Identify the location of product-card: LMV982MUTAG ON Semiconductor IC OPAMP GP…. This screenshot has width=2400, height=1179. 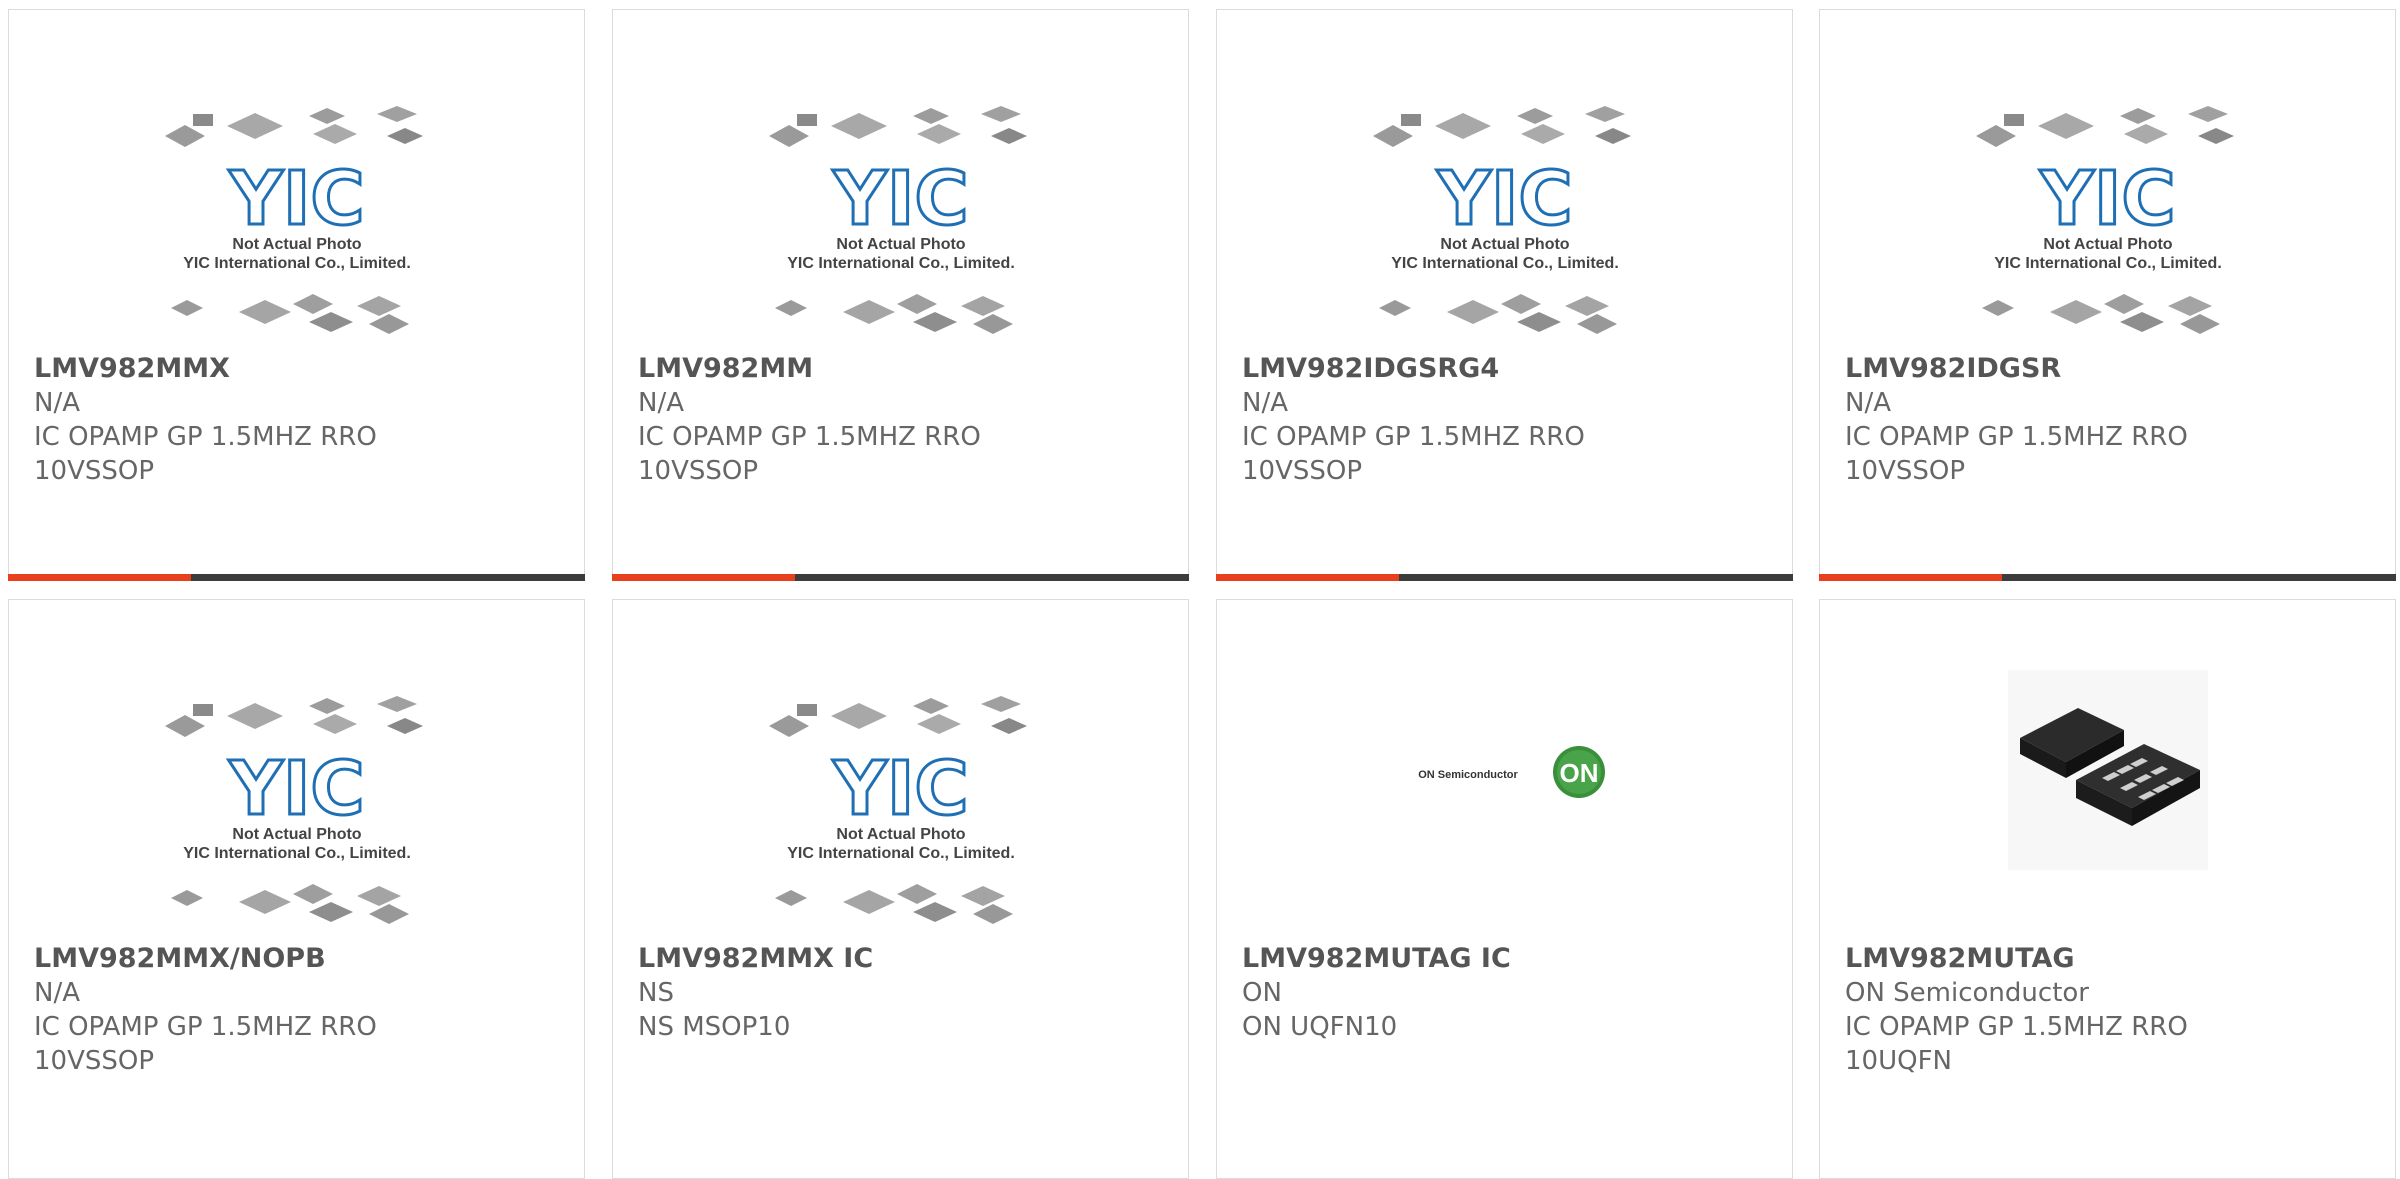
(2107, 889).